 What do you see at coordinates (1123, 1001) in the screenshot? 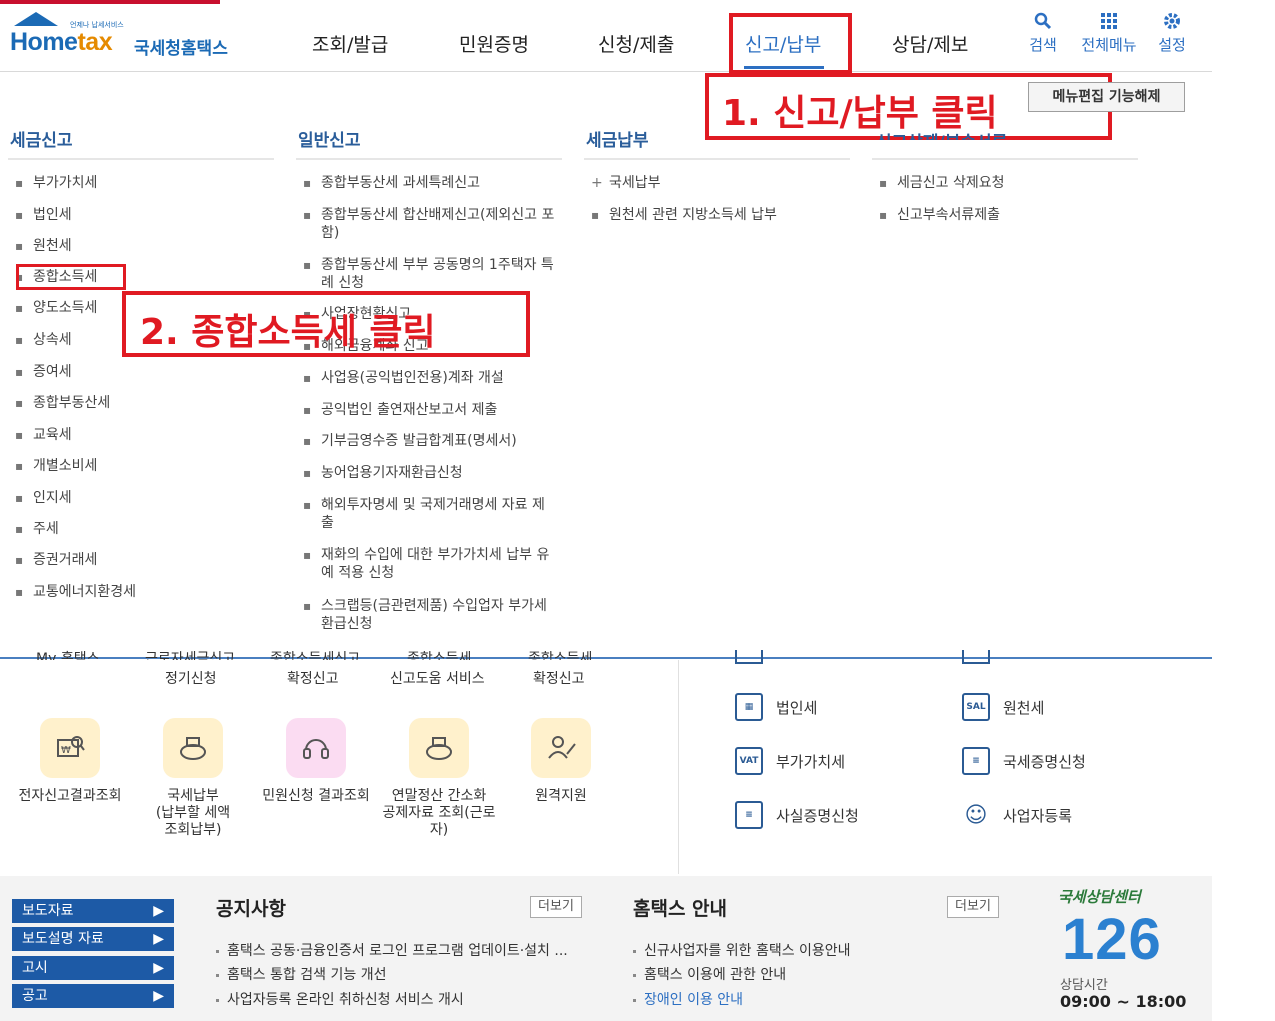
I see `call-center-hours: 09:00 ~ 18:00` at bounding box center [1123, 1001].